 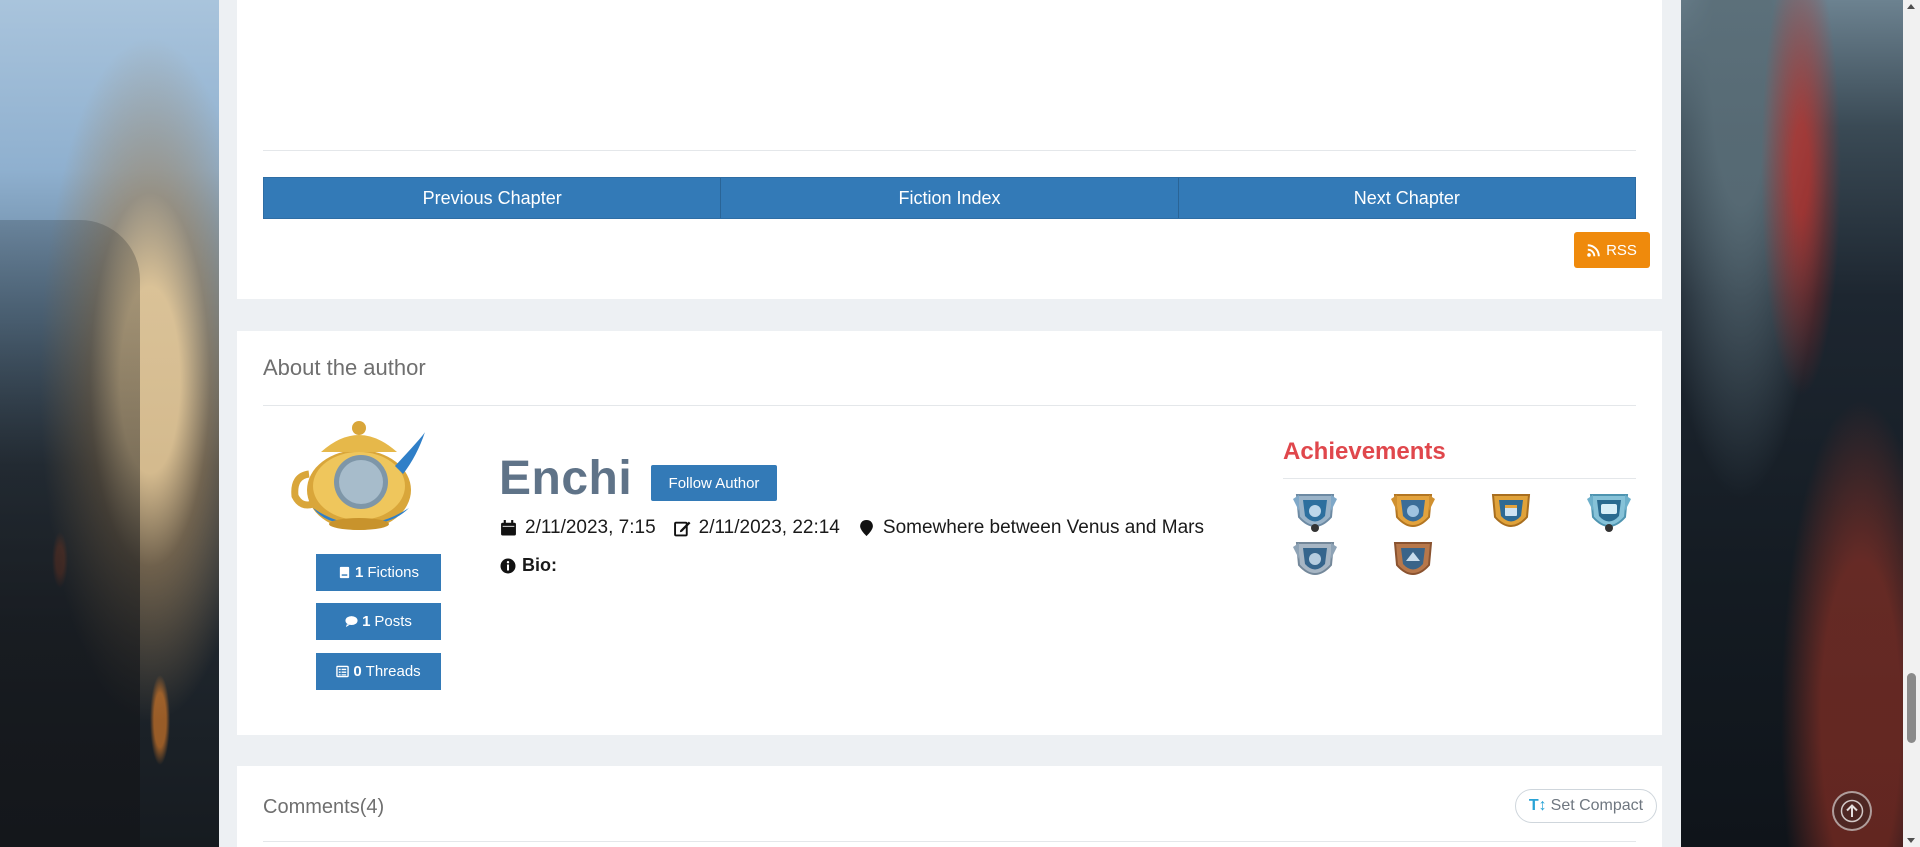 I want to click on rss-label: RSS, so click(x=1621, y=250).